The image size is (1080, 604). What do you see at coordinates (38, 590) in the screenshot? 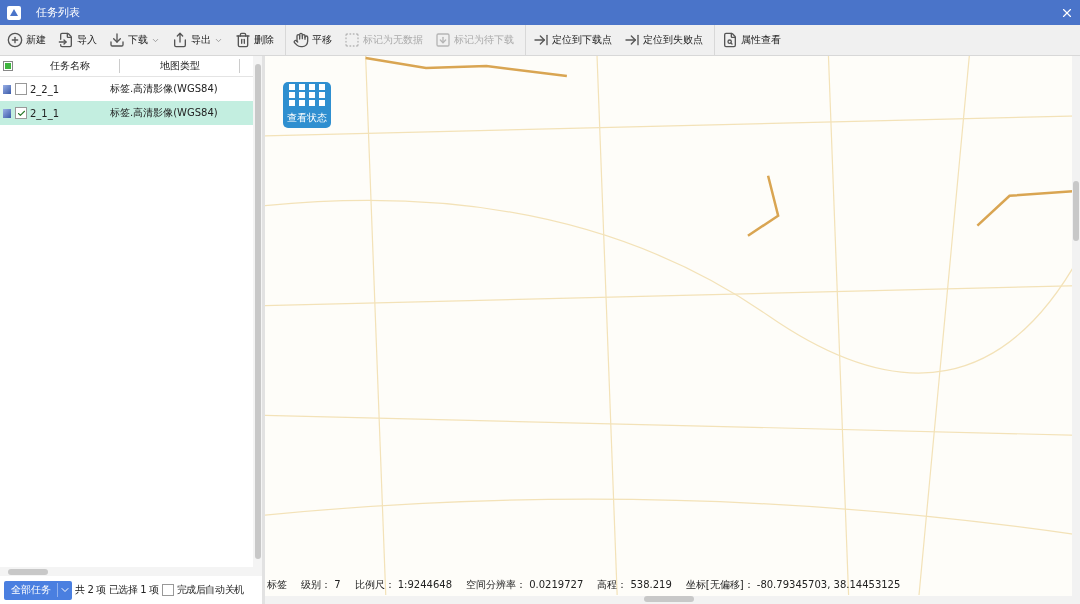
I see `filter-dropdown-button: 全部任务` at bounding box center [38, 590].